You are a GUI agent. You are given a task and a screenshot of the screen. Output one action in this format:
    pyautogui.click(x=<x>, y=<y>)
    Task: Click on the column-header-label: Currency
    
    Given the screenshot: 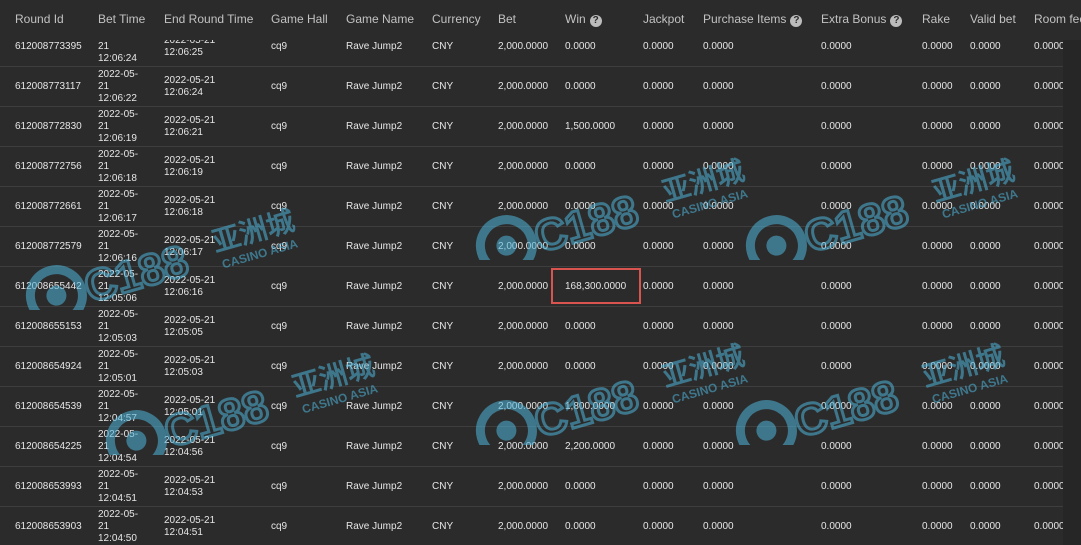 What is the action you would take?
    pyautogui.click(x=456, y=19)
    